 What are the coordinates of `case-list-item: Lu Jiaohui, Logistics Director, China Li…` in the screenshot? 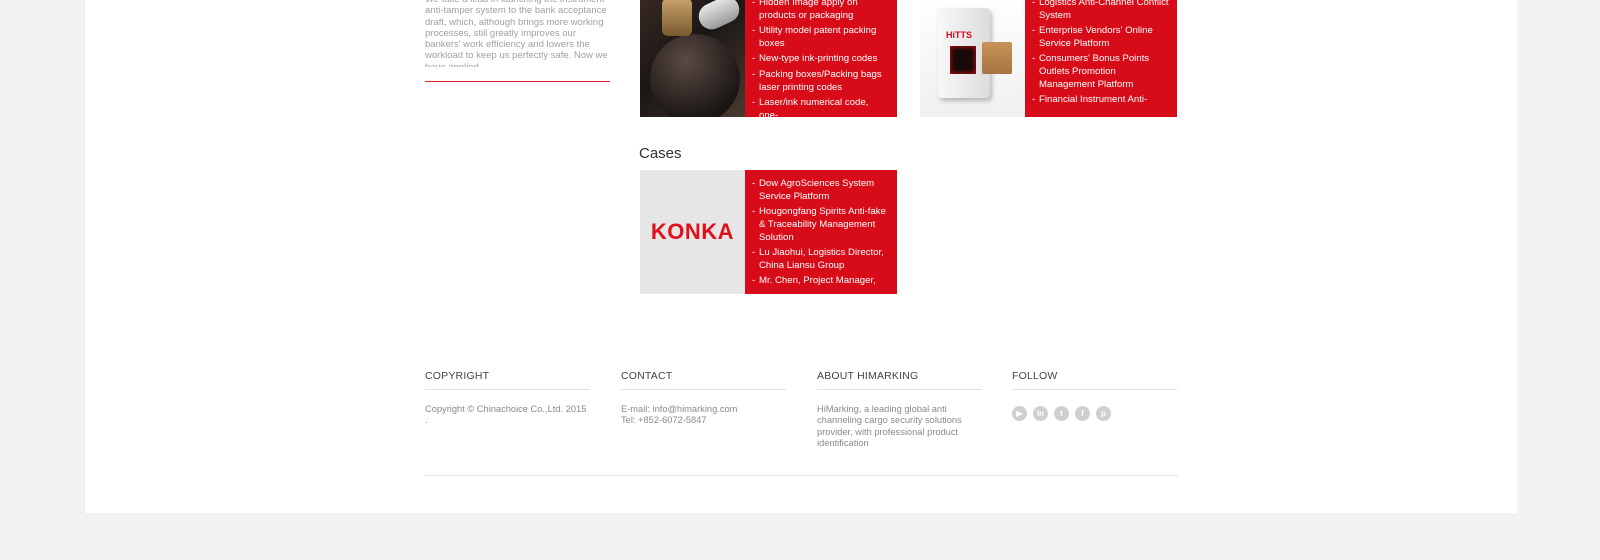 It's located at (820, 260).